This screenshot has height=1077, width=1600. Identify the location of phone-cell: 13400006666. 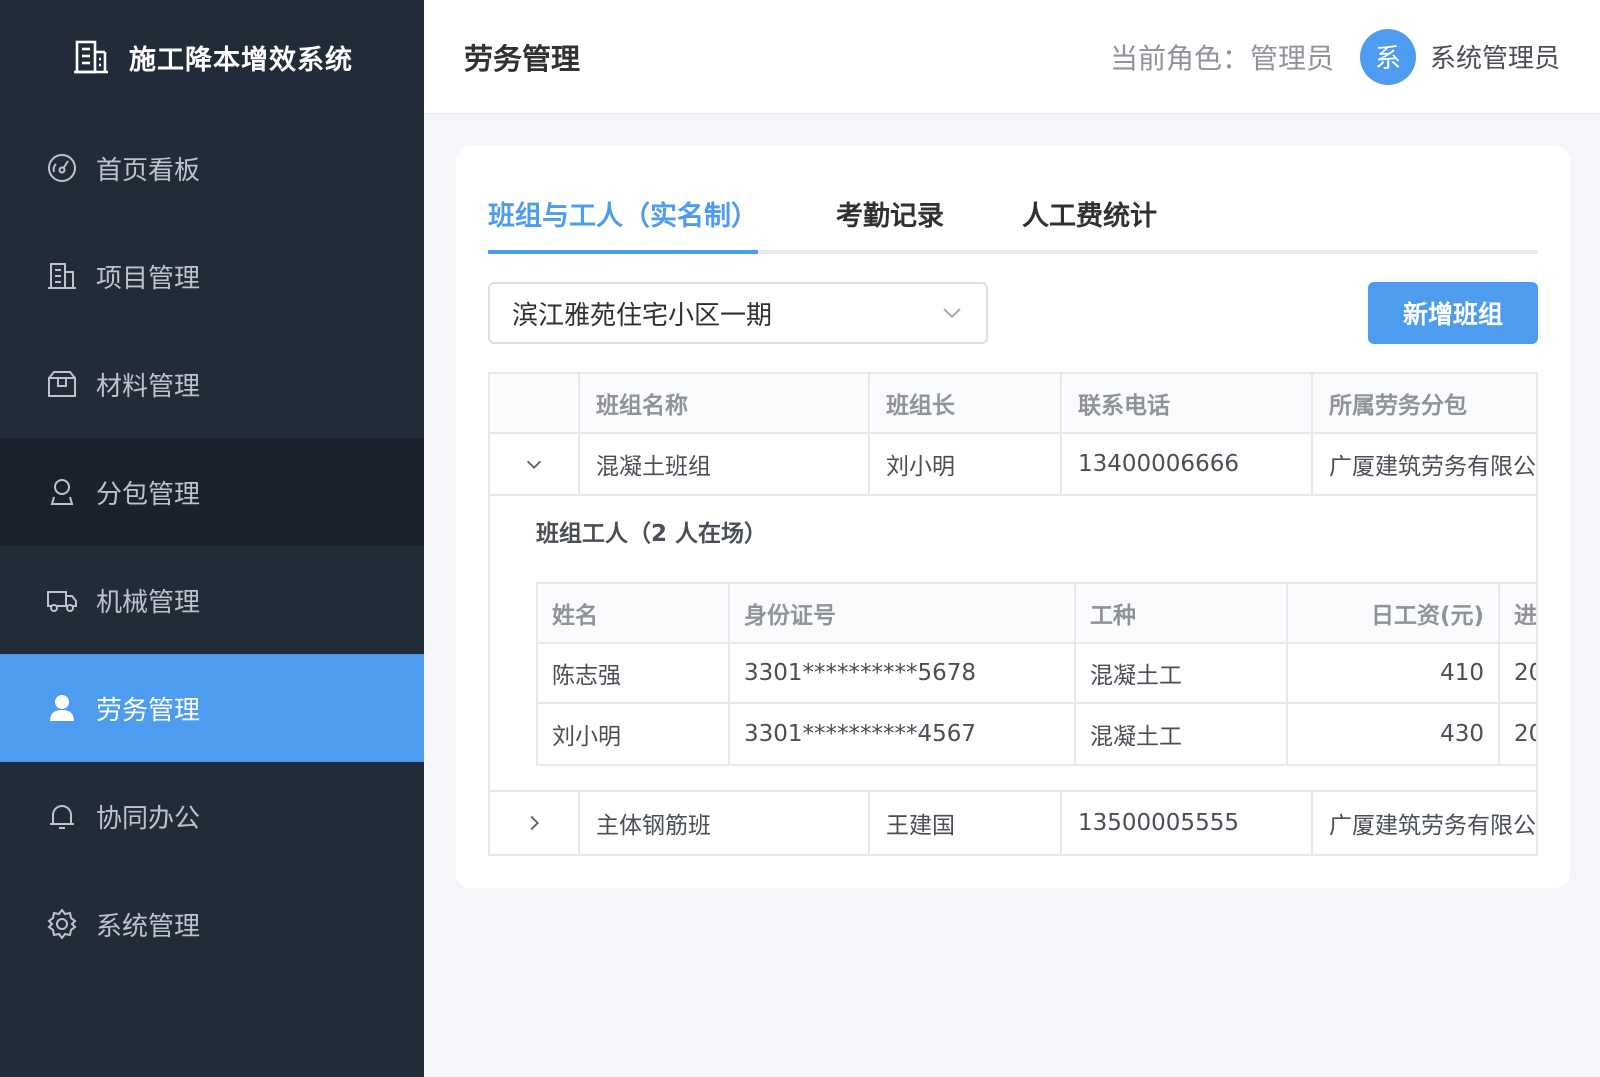
(1187, 464).